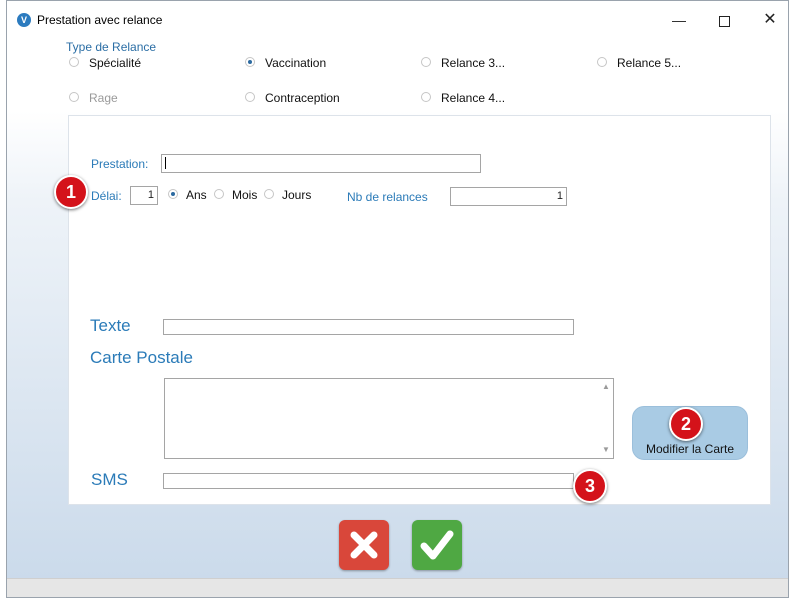 This screenshot has height=603, width=795. What do you see at coordinates (296, 63) in the screenshot?
I see `radio-label: Vaccination` at bounding box center [296, 63].